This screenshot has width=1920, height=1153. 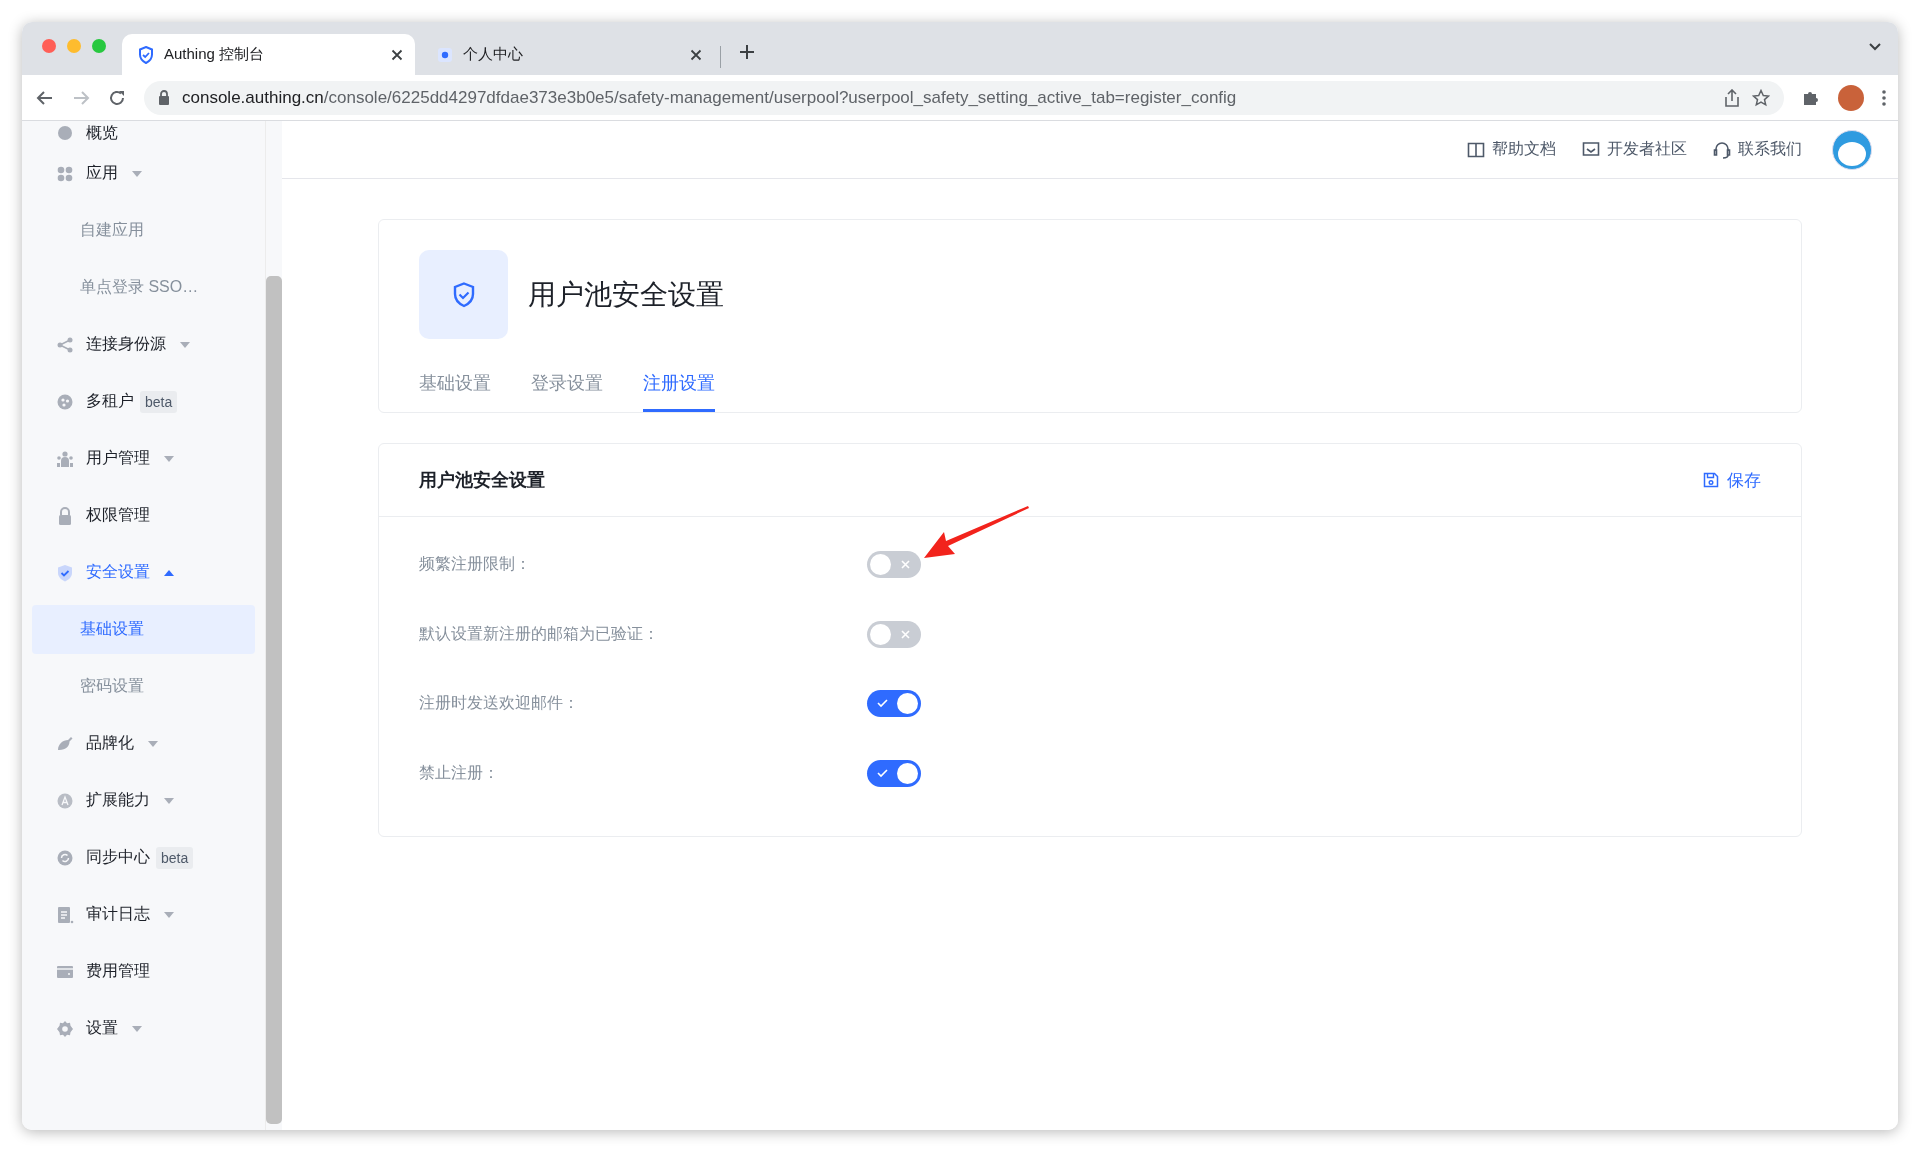 What do you see at coordinates (65, 458) in the screenshot?
I see `people-icon` at bounding box center [65, 458].